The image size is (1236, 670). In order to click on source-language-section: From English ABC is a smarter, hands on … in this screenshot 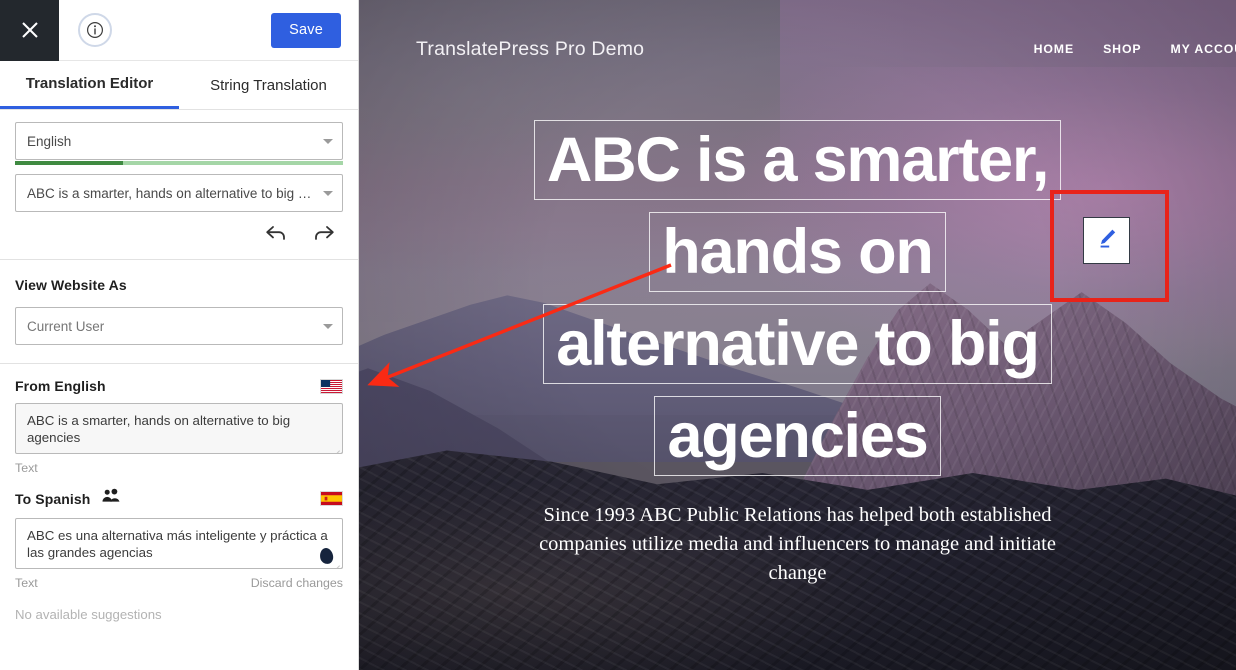, I will do `click(179, 419)`.